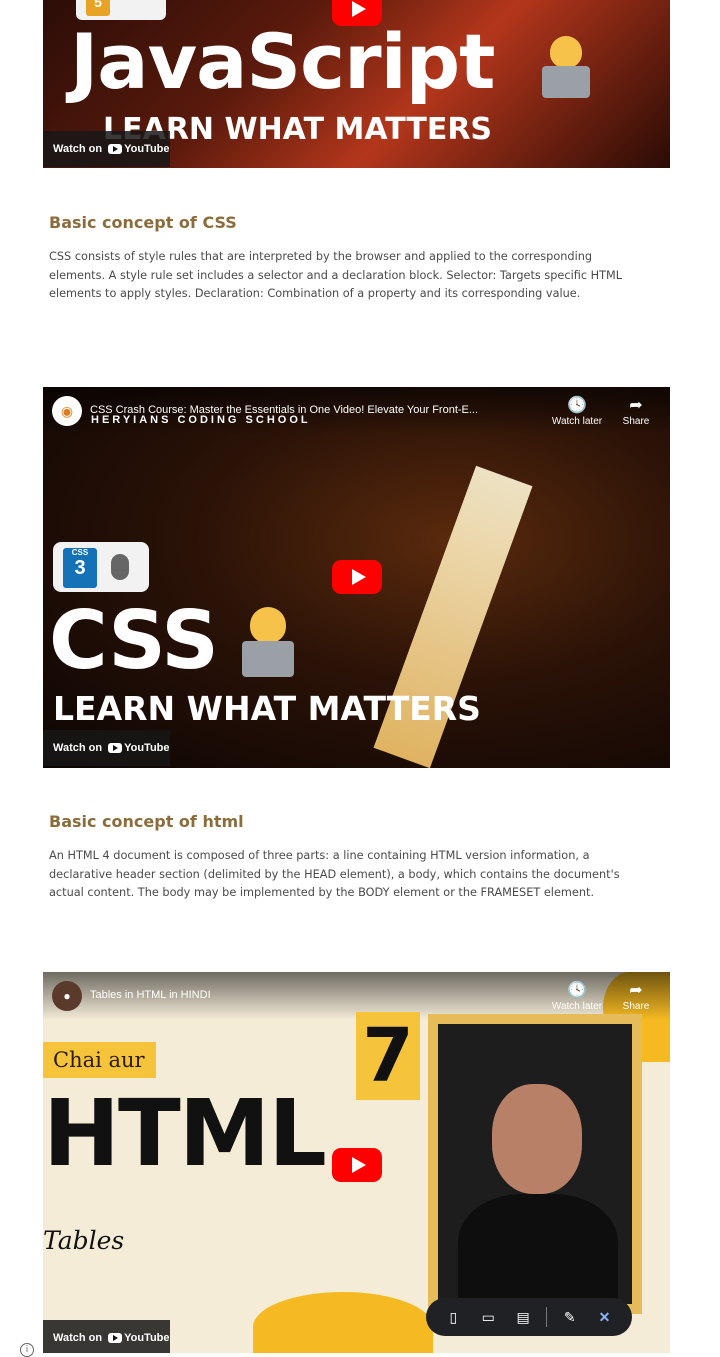 Image resolution: width=720 pixels, height=1357 pixels. What do you see at coordinates (535, 1164) in the screenshot?
I see `presenter-photo` at bounding box center [535, 1164].